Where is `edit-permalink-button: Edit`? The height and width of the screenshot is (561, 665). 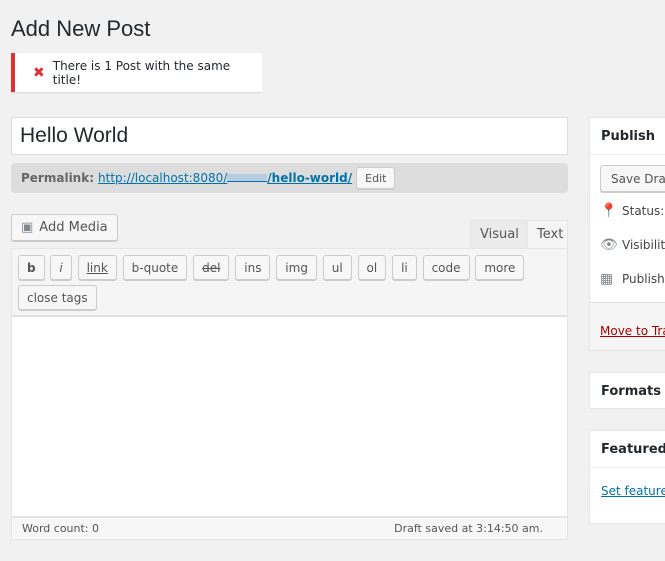
edit-permalink-button: Edit is located at coordinates (376, 178).